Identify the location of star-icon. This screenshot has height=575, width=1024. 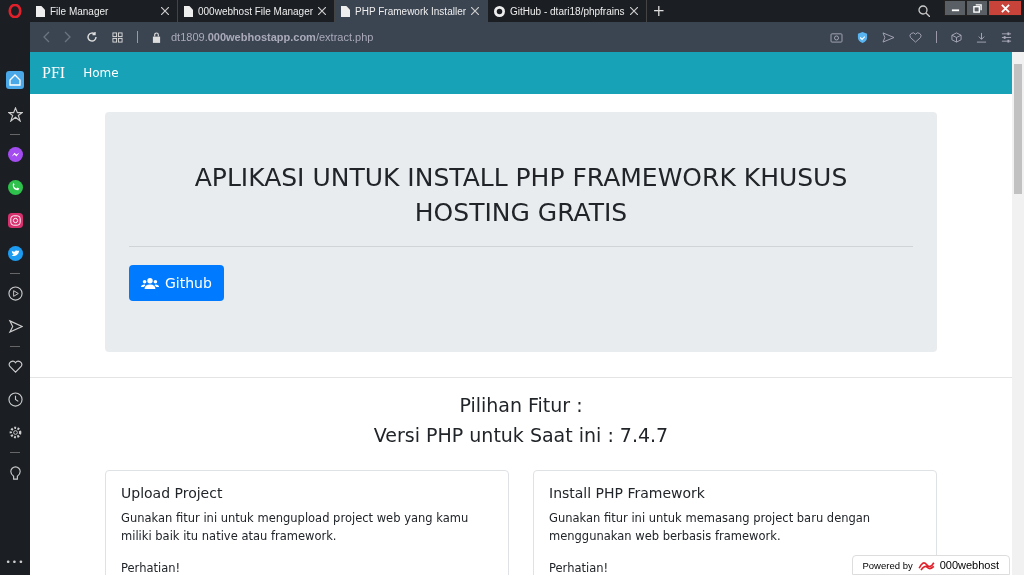
(15, 114).